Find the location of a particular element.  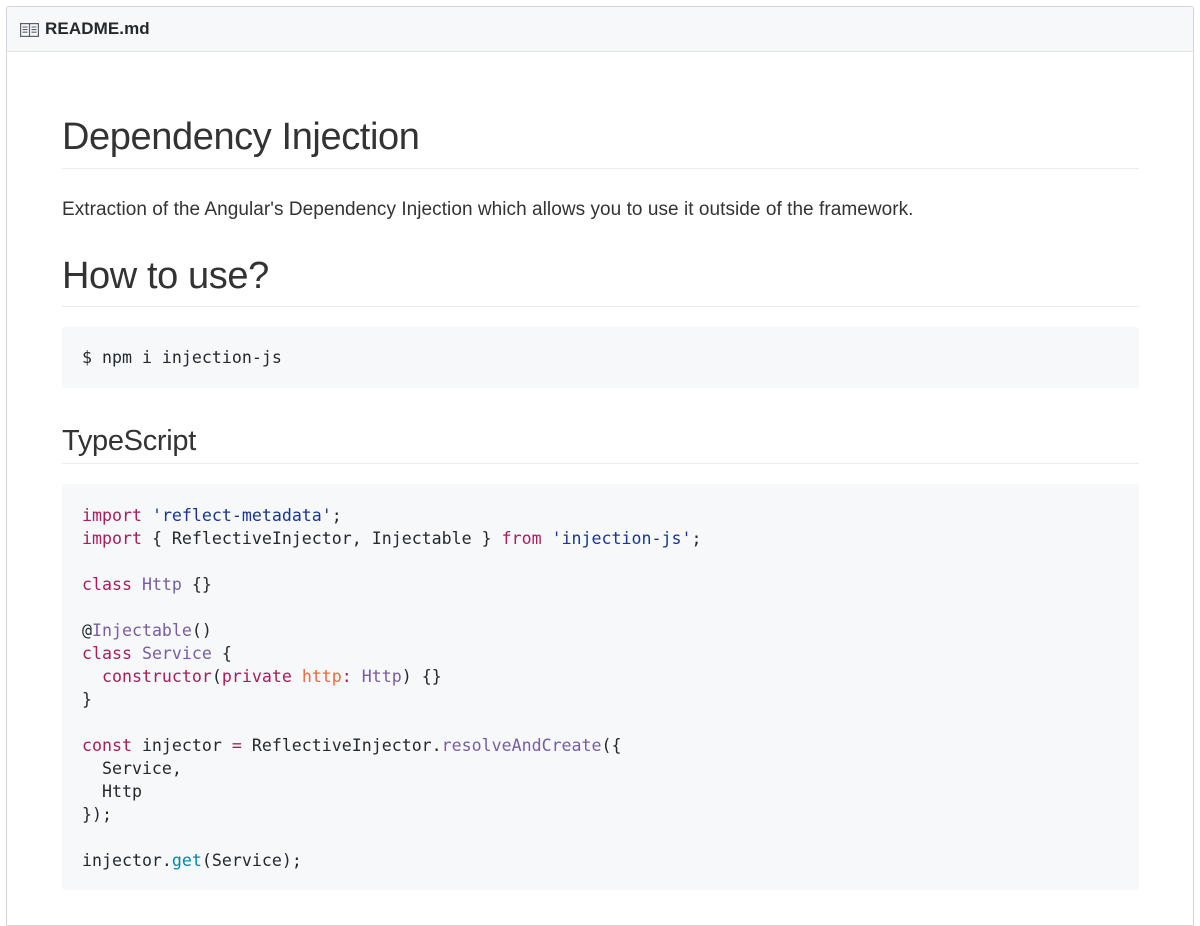

code-line: }); is located at coordinates (97, 814).